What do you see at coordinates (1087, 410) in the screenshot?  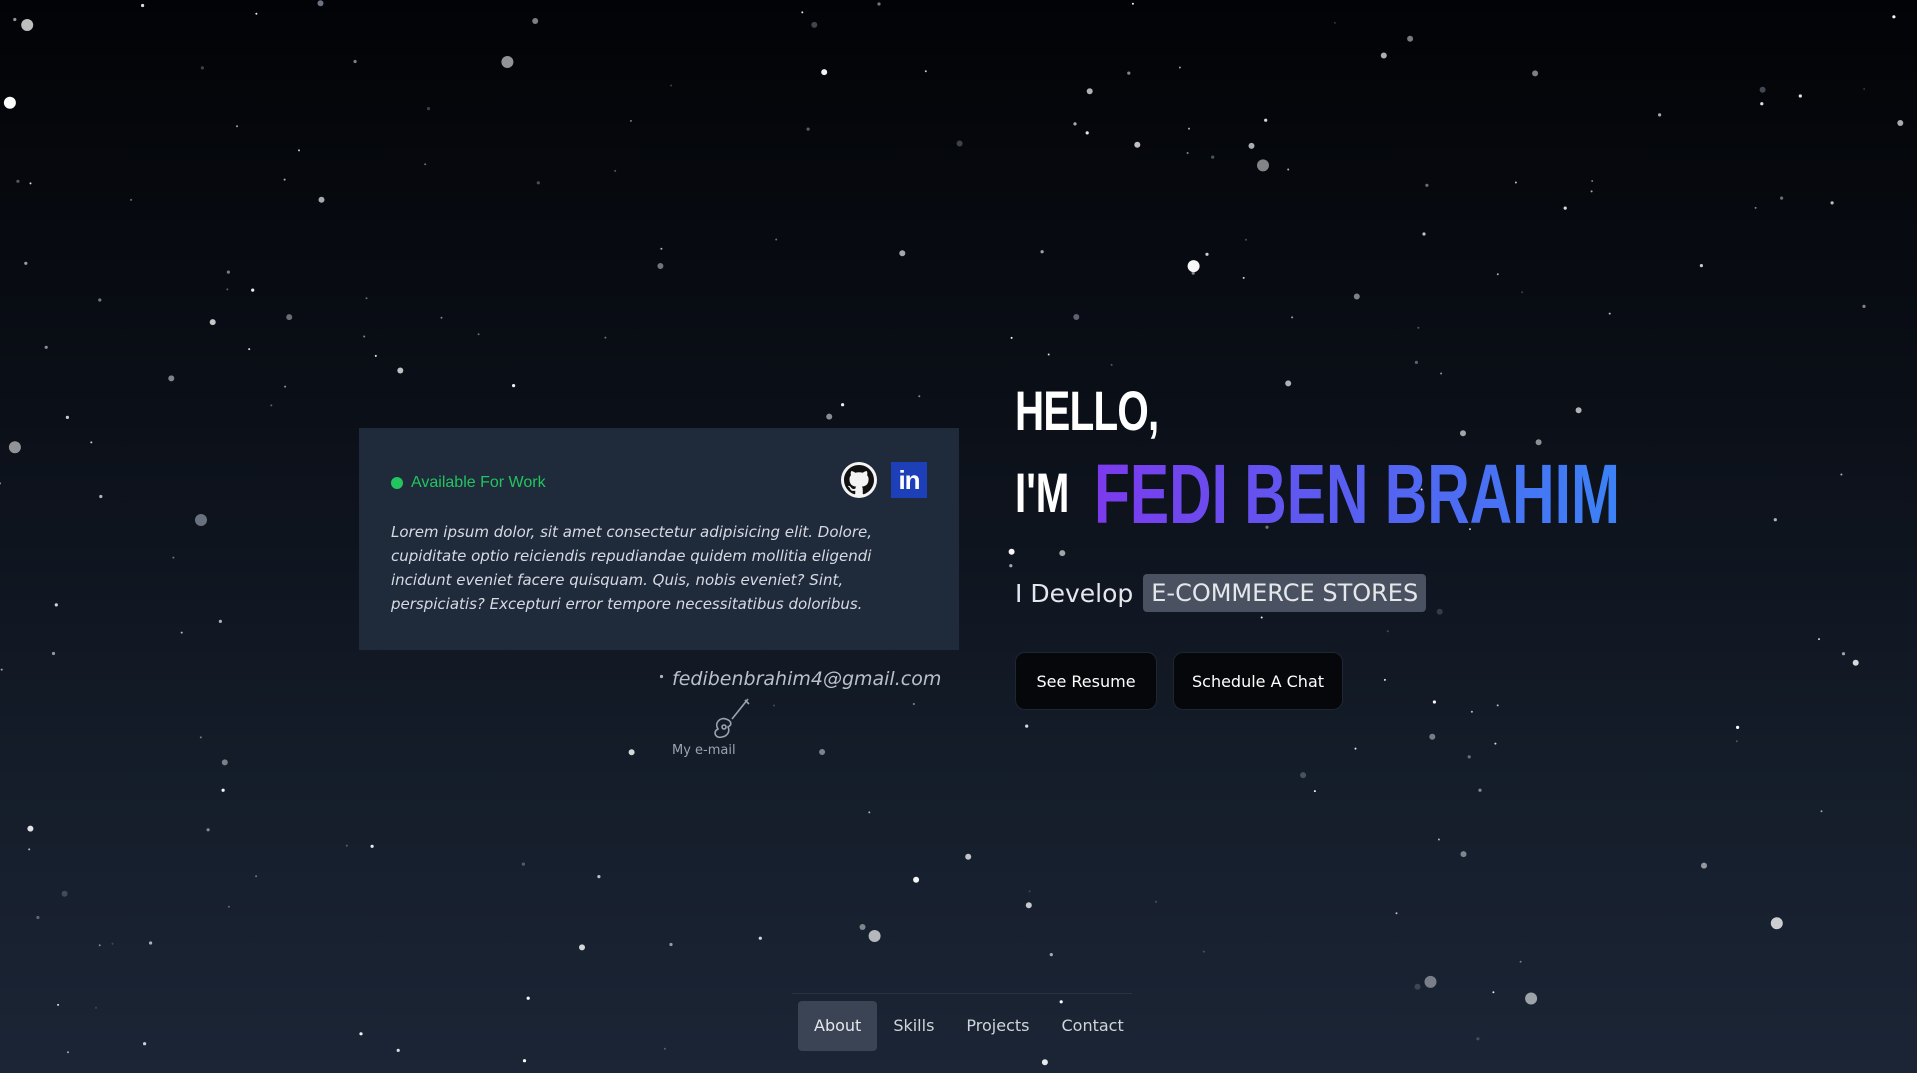 I see `hero-greeting: HELLO,` at bounding box center [1087, 410].